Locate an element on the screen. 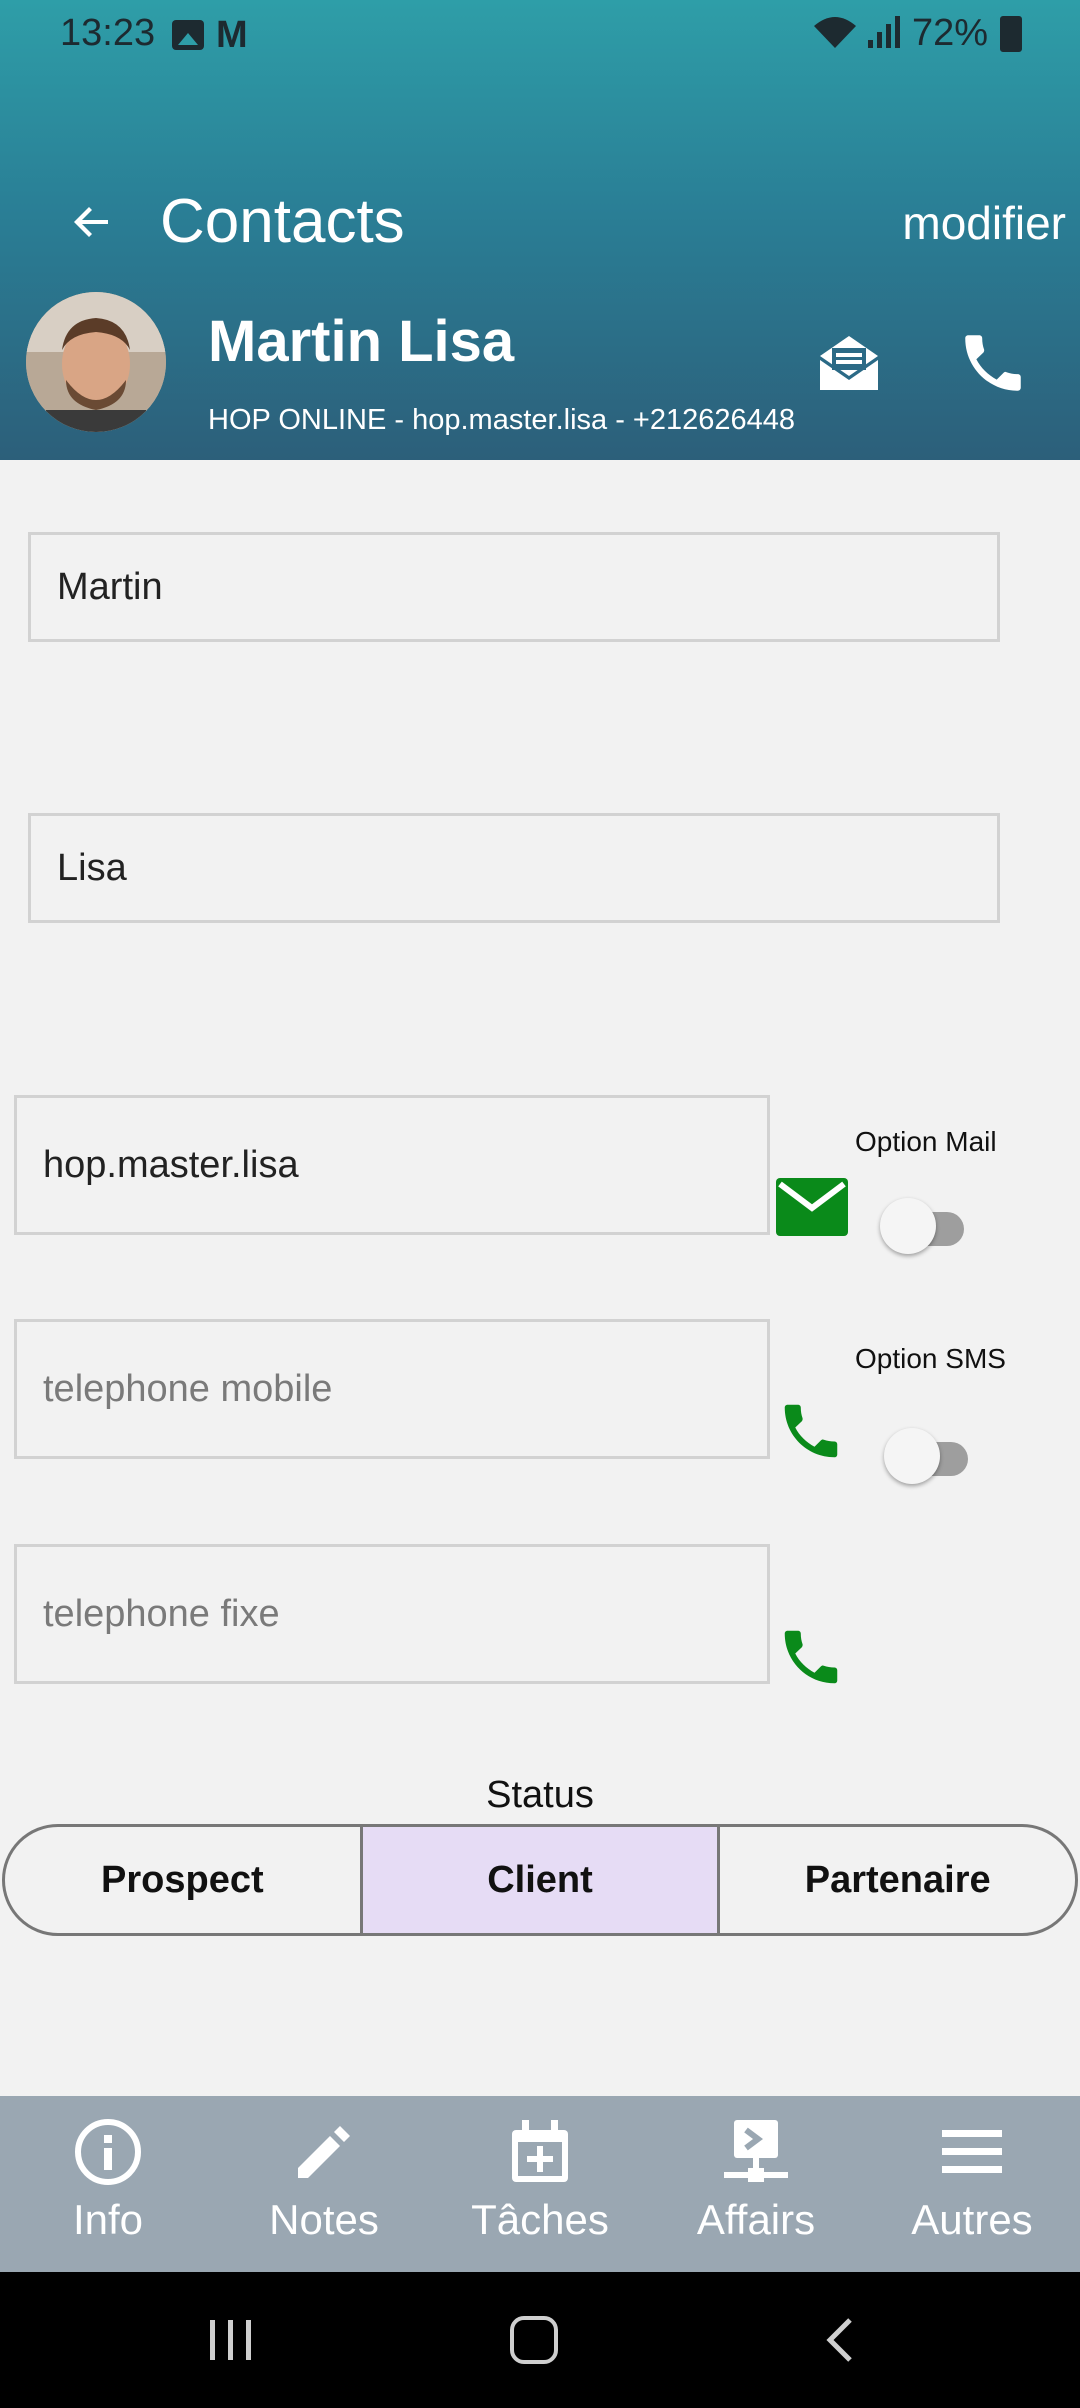 This screenshot has height=2408, width=1080. system-navigation-bar is located at coordinates (540, 2340).